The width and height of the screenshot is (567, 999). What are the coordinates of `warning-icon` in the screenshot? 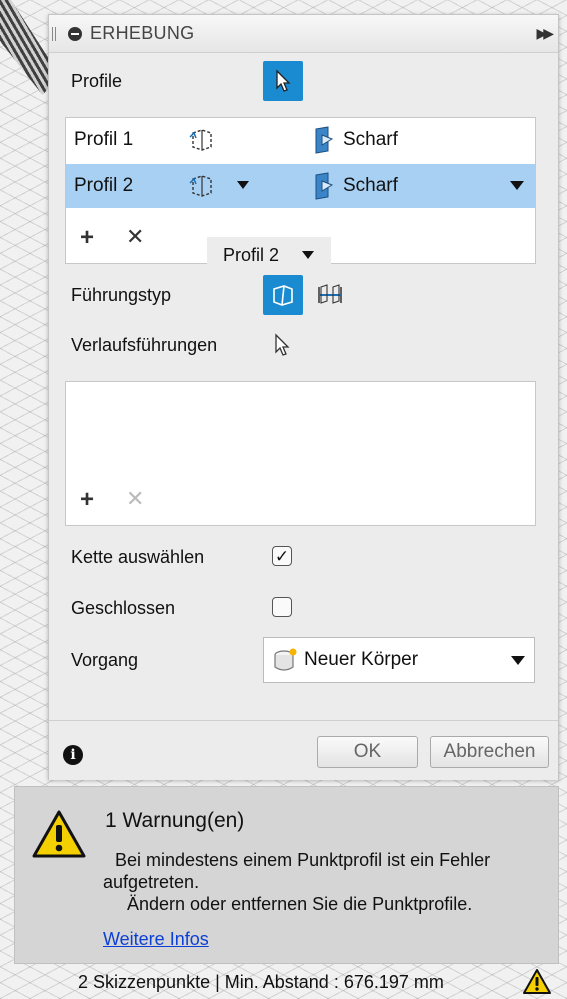 It's located at (59, 834).